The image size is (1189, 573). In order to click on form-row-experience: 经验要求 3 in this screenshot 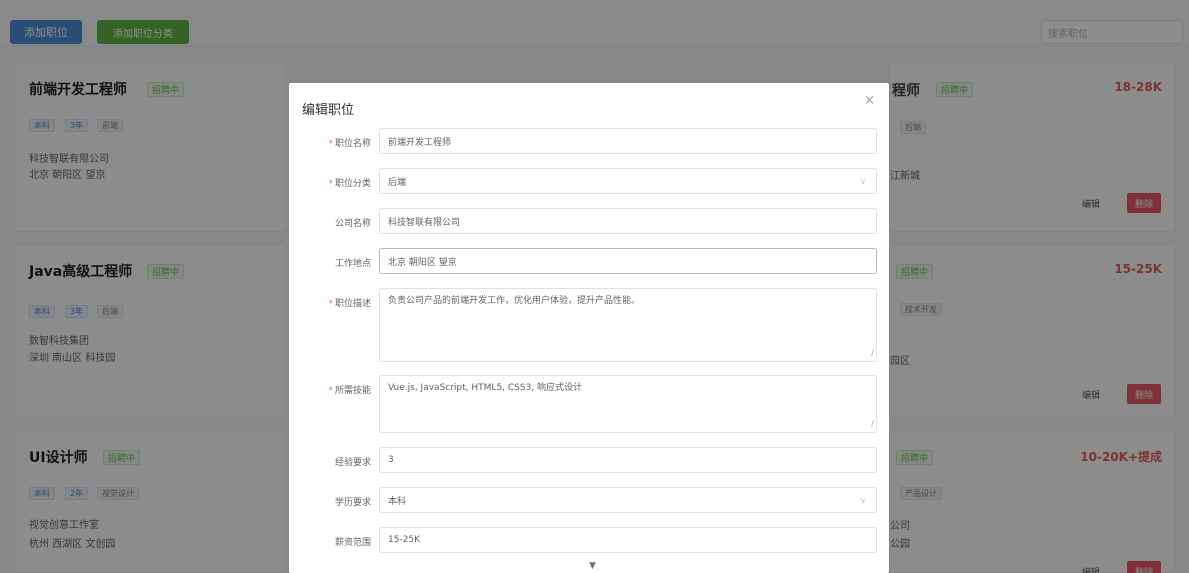, I will do `click(589, 460)`.